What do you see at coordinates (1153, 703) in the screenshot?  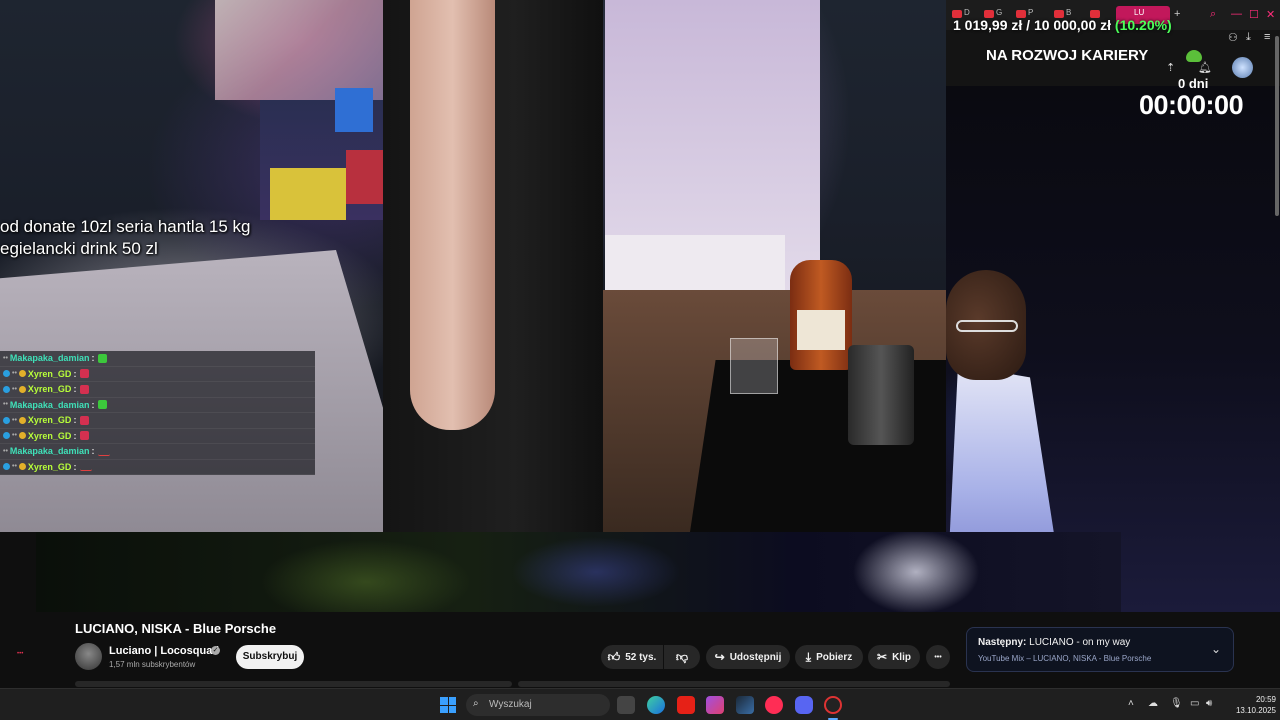 I see `cloud-icon: ☁` at bounding box center [1153, 703].